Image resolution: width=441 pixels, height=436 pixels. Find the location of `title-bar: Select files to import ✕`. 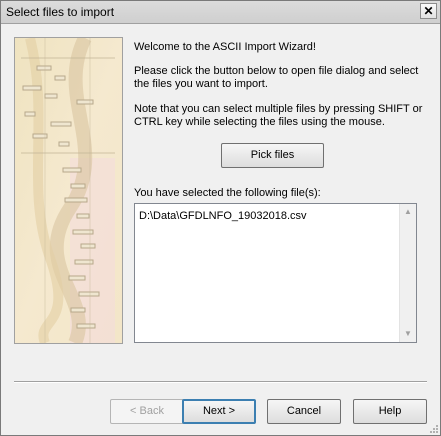

title-bar: Select files to import ✕ is located at coordinates (220, 12).